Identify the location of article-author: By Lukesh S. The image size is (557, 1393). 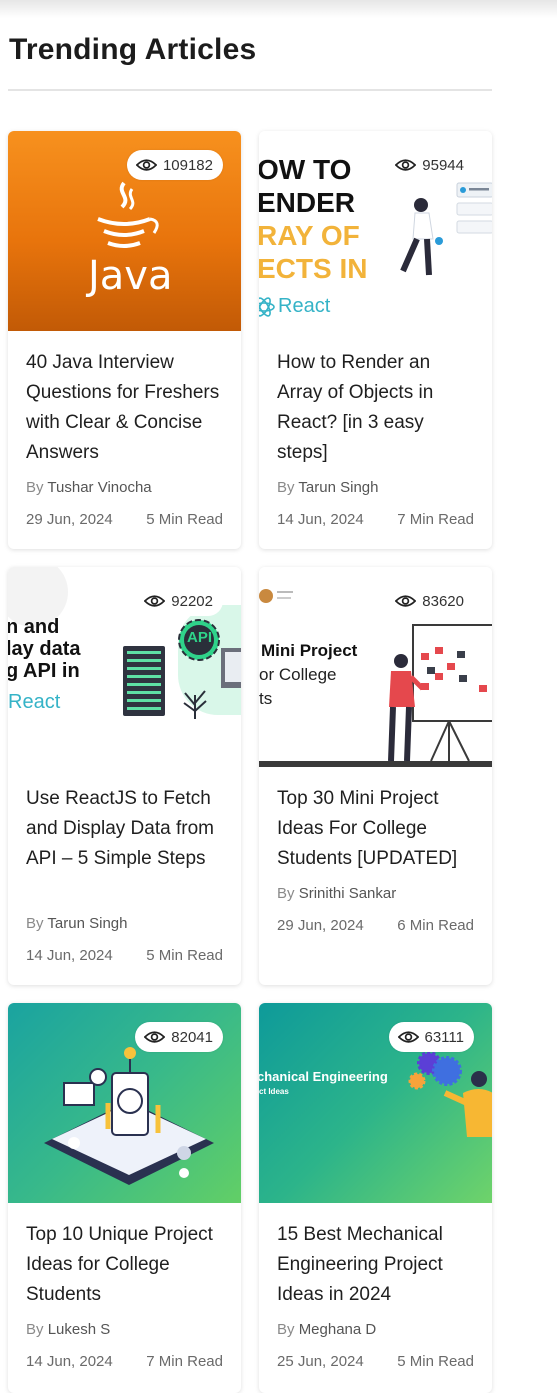
(68, 1329).